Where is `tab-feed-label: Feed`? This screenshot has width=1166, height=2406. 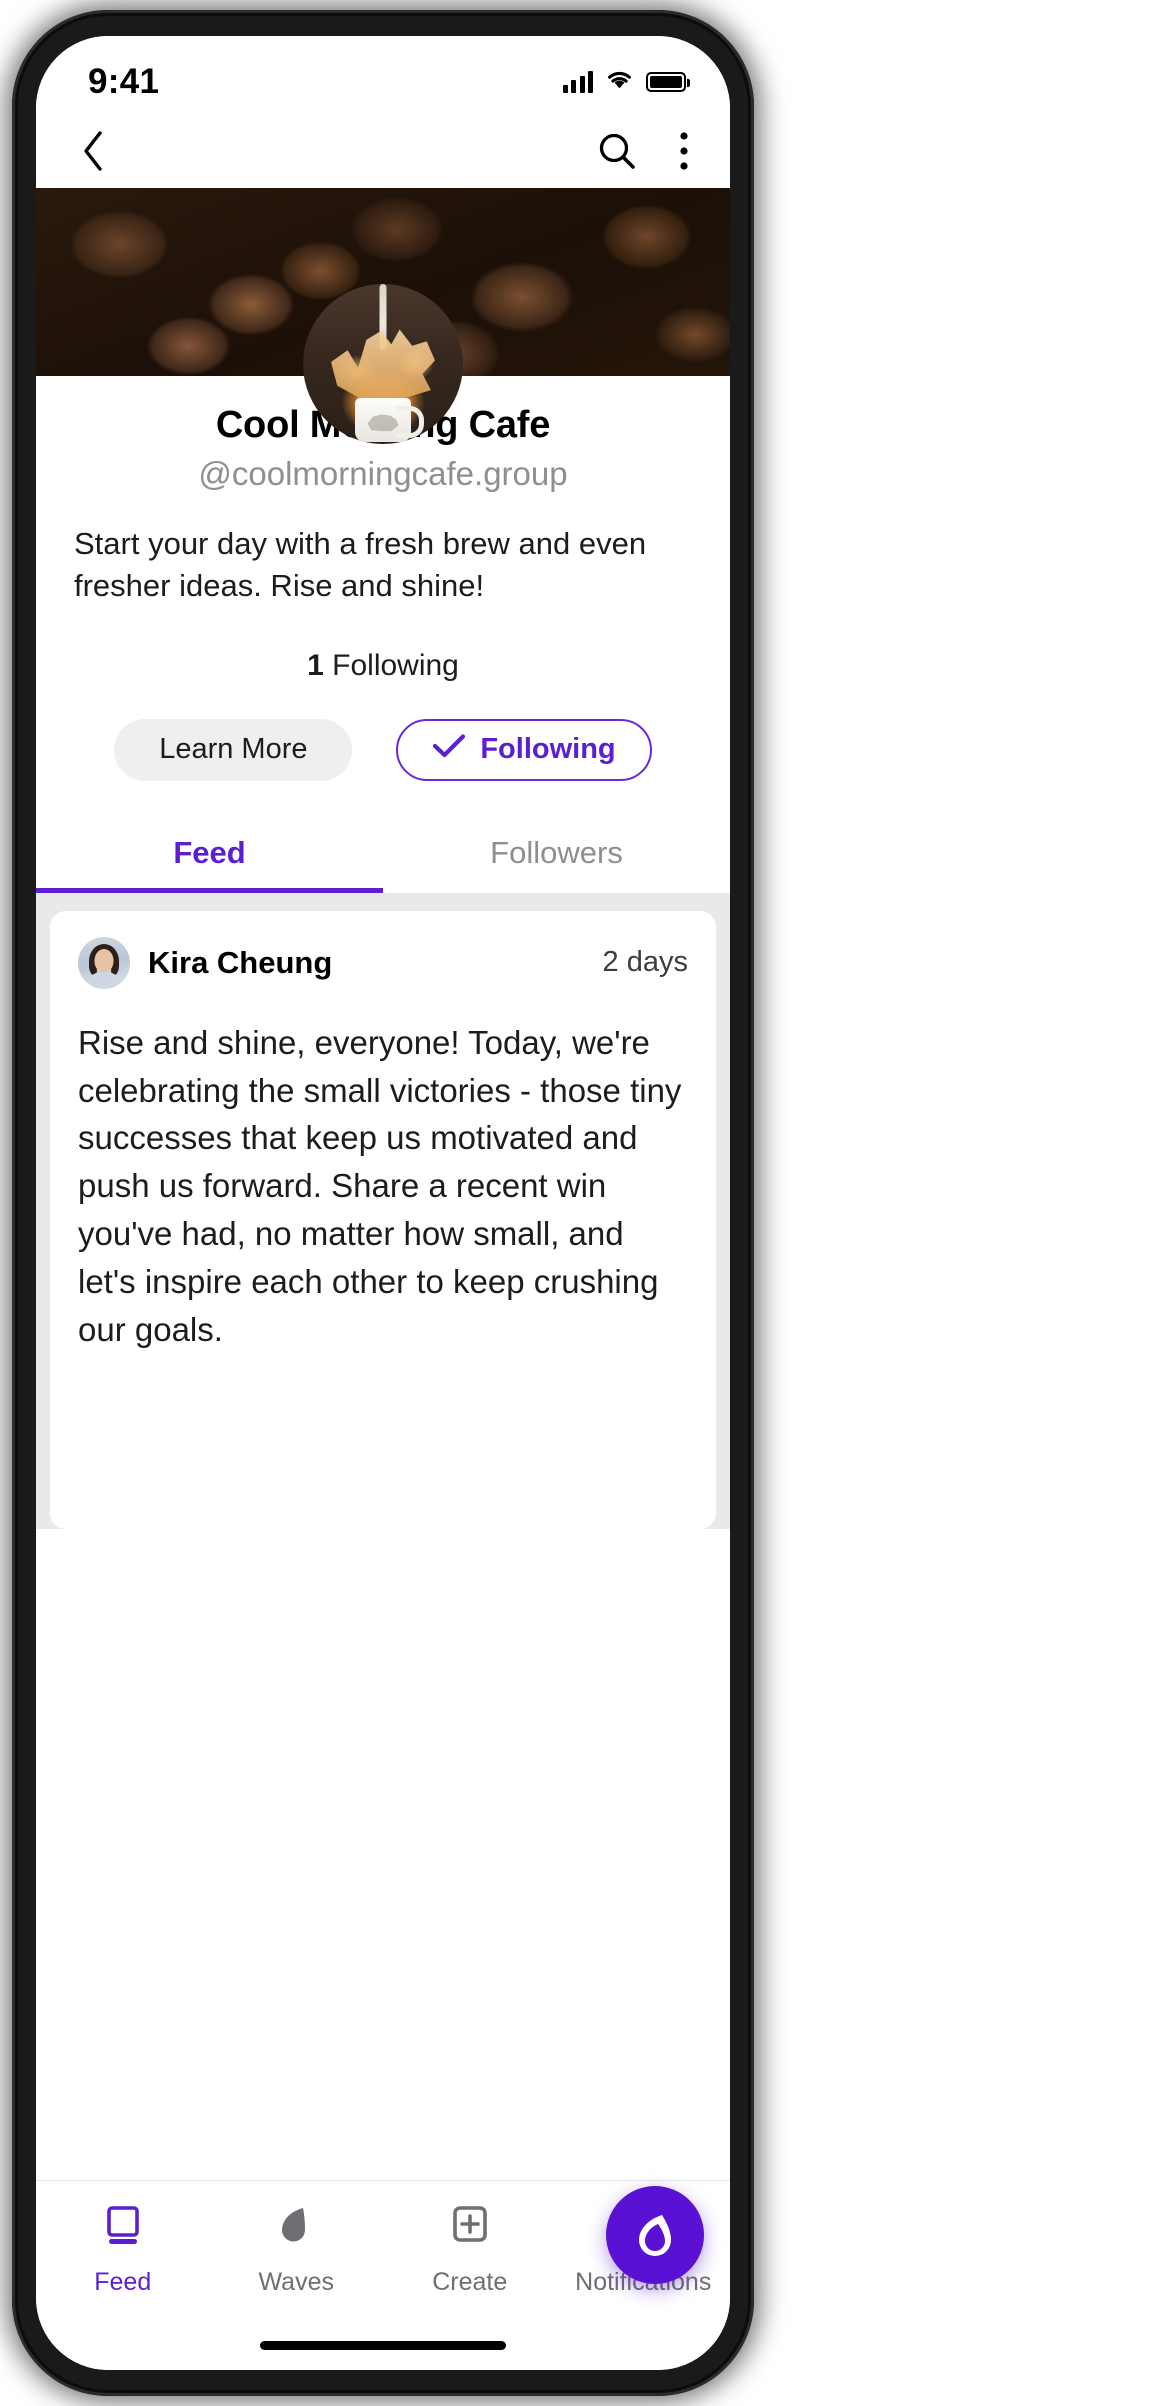
tab-feed-label: Feed is located at coordinates (209, 852).